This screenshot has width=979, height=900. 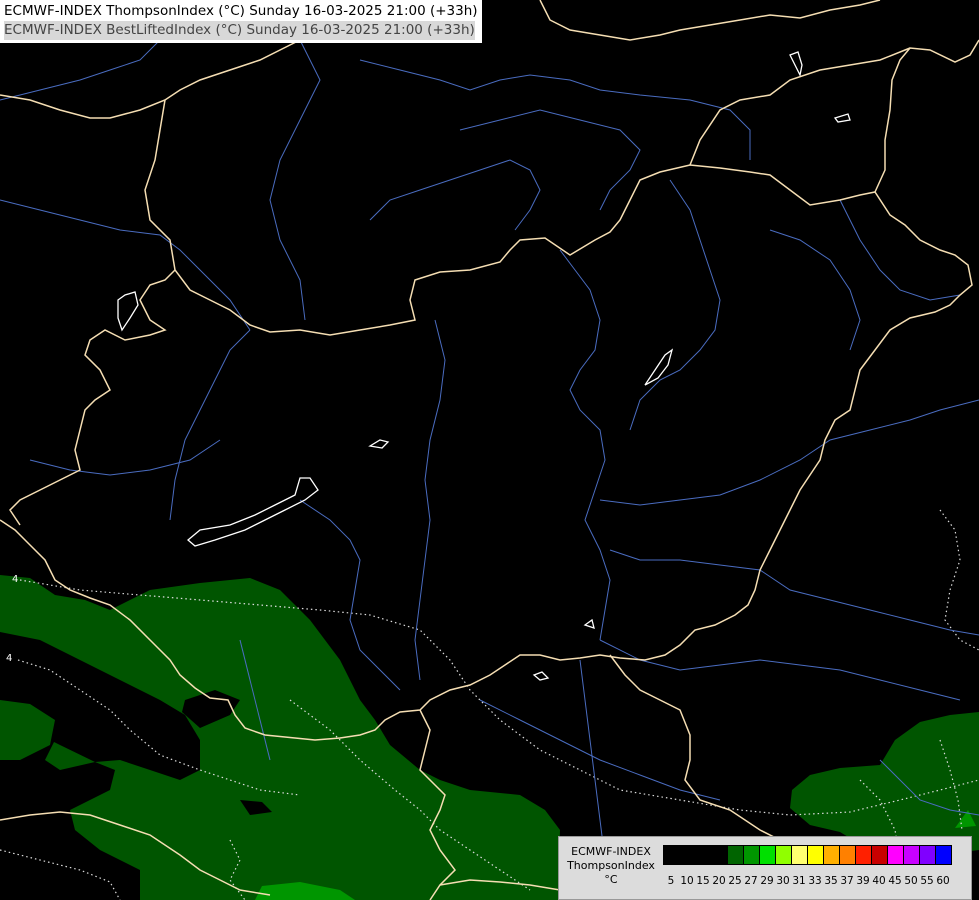 I want to click on legend-tick-label: 60, so click(x=943, y=881).